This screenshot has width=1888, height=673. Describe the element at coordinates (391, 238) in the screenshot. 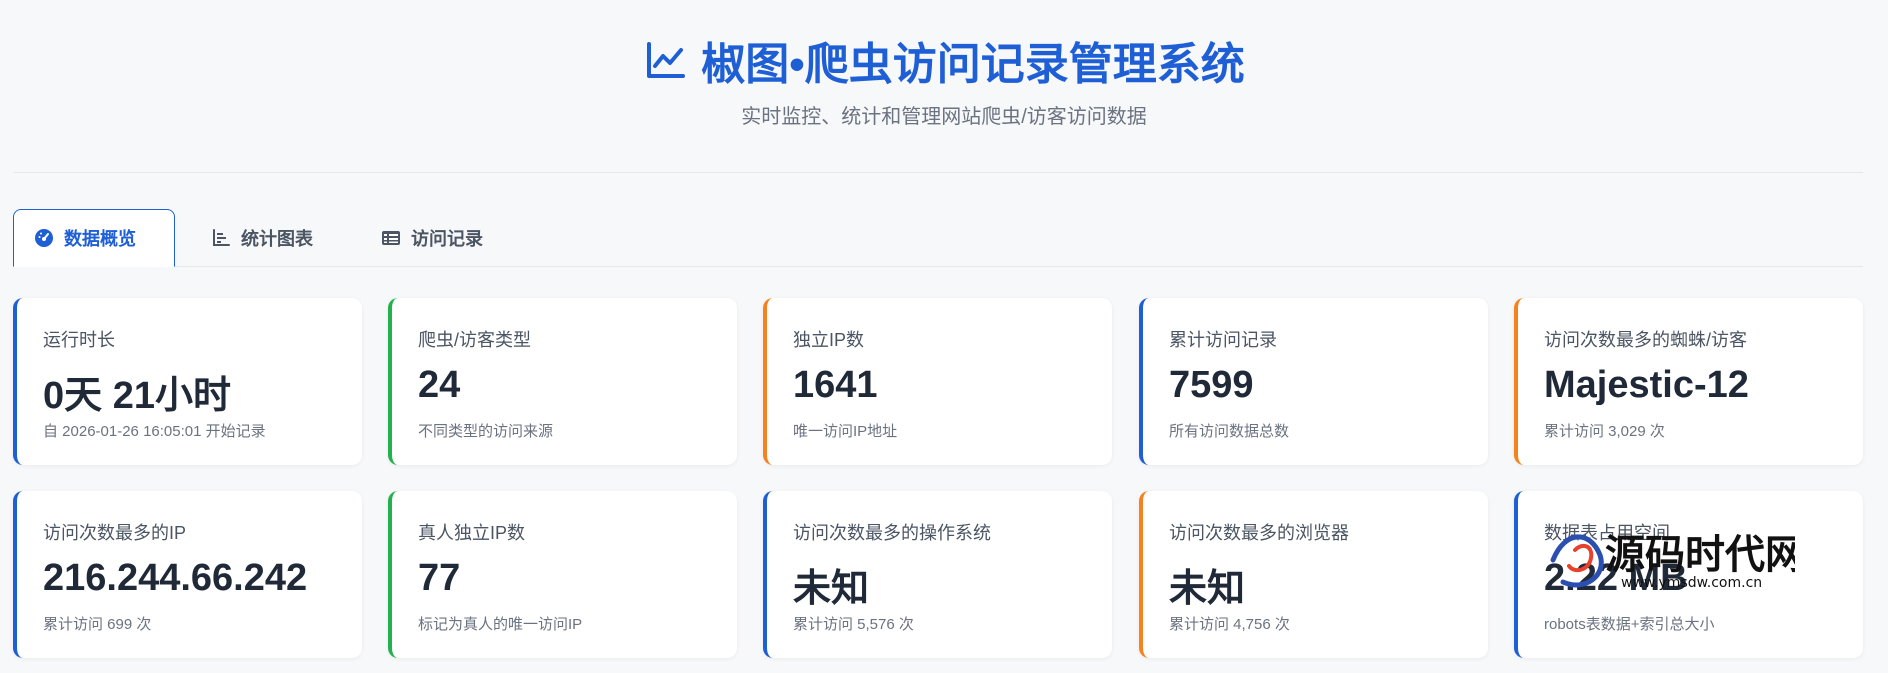

I see `table-list-icon` at that location.